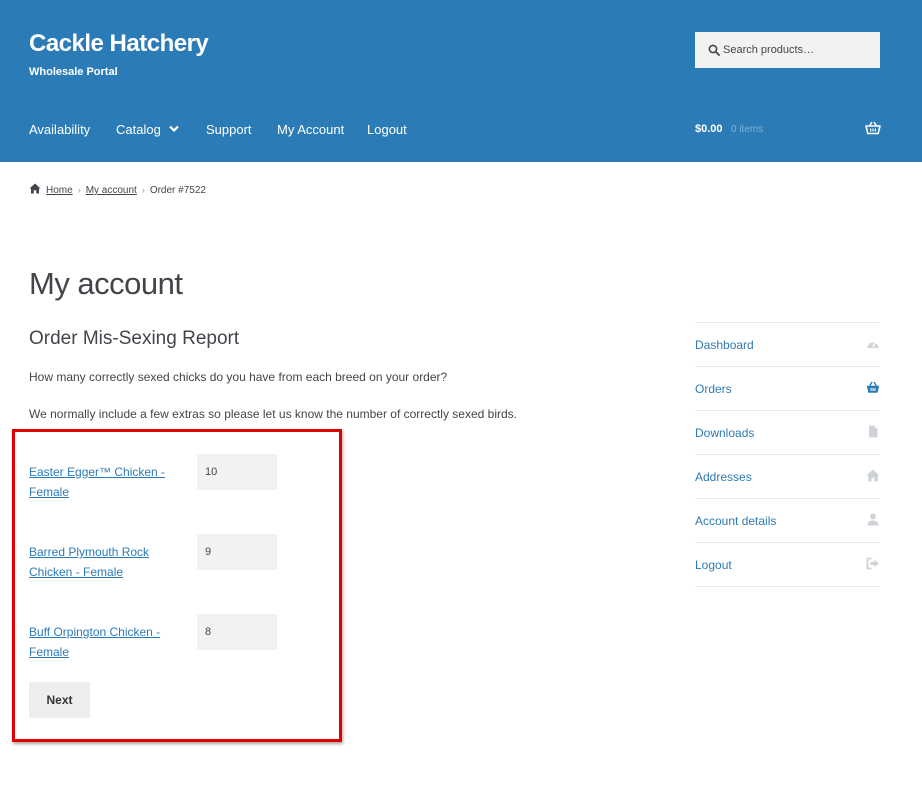 This screenshot has height=785, width=922. What do you see at coordinates (104, 642) in the screenshot?
I see `breed-link-buff-orpington: Buff Orpington Chicken - Female` at bounding box center [104, 642].